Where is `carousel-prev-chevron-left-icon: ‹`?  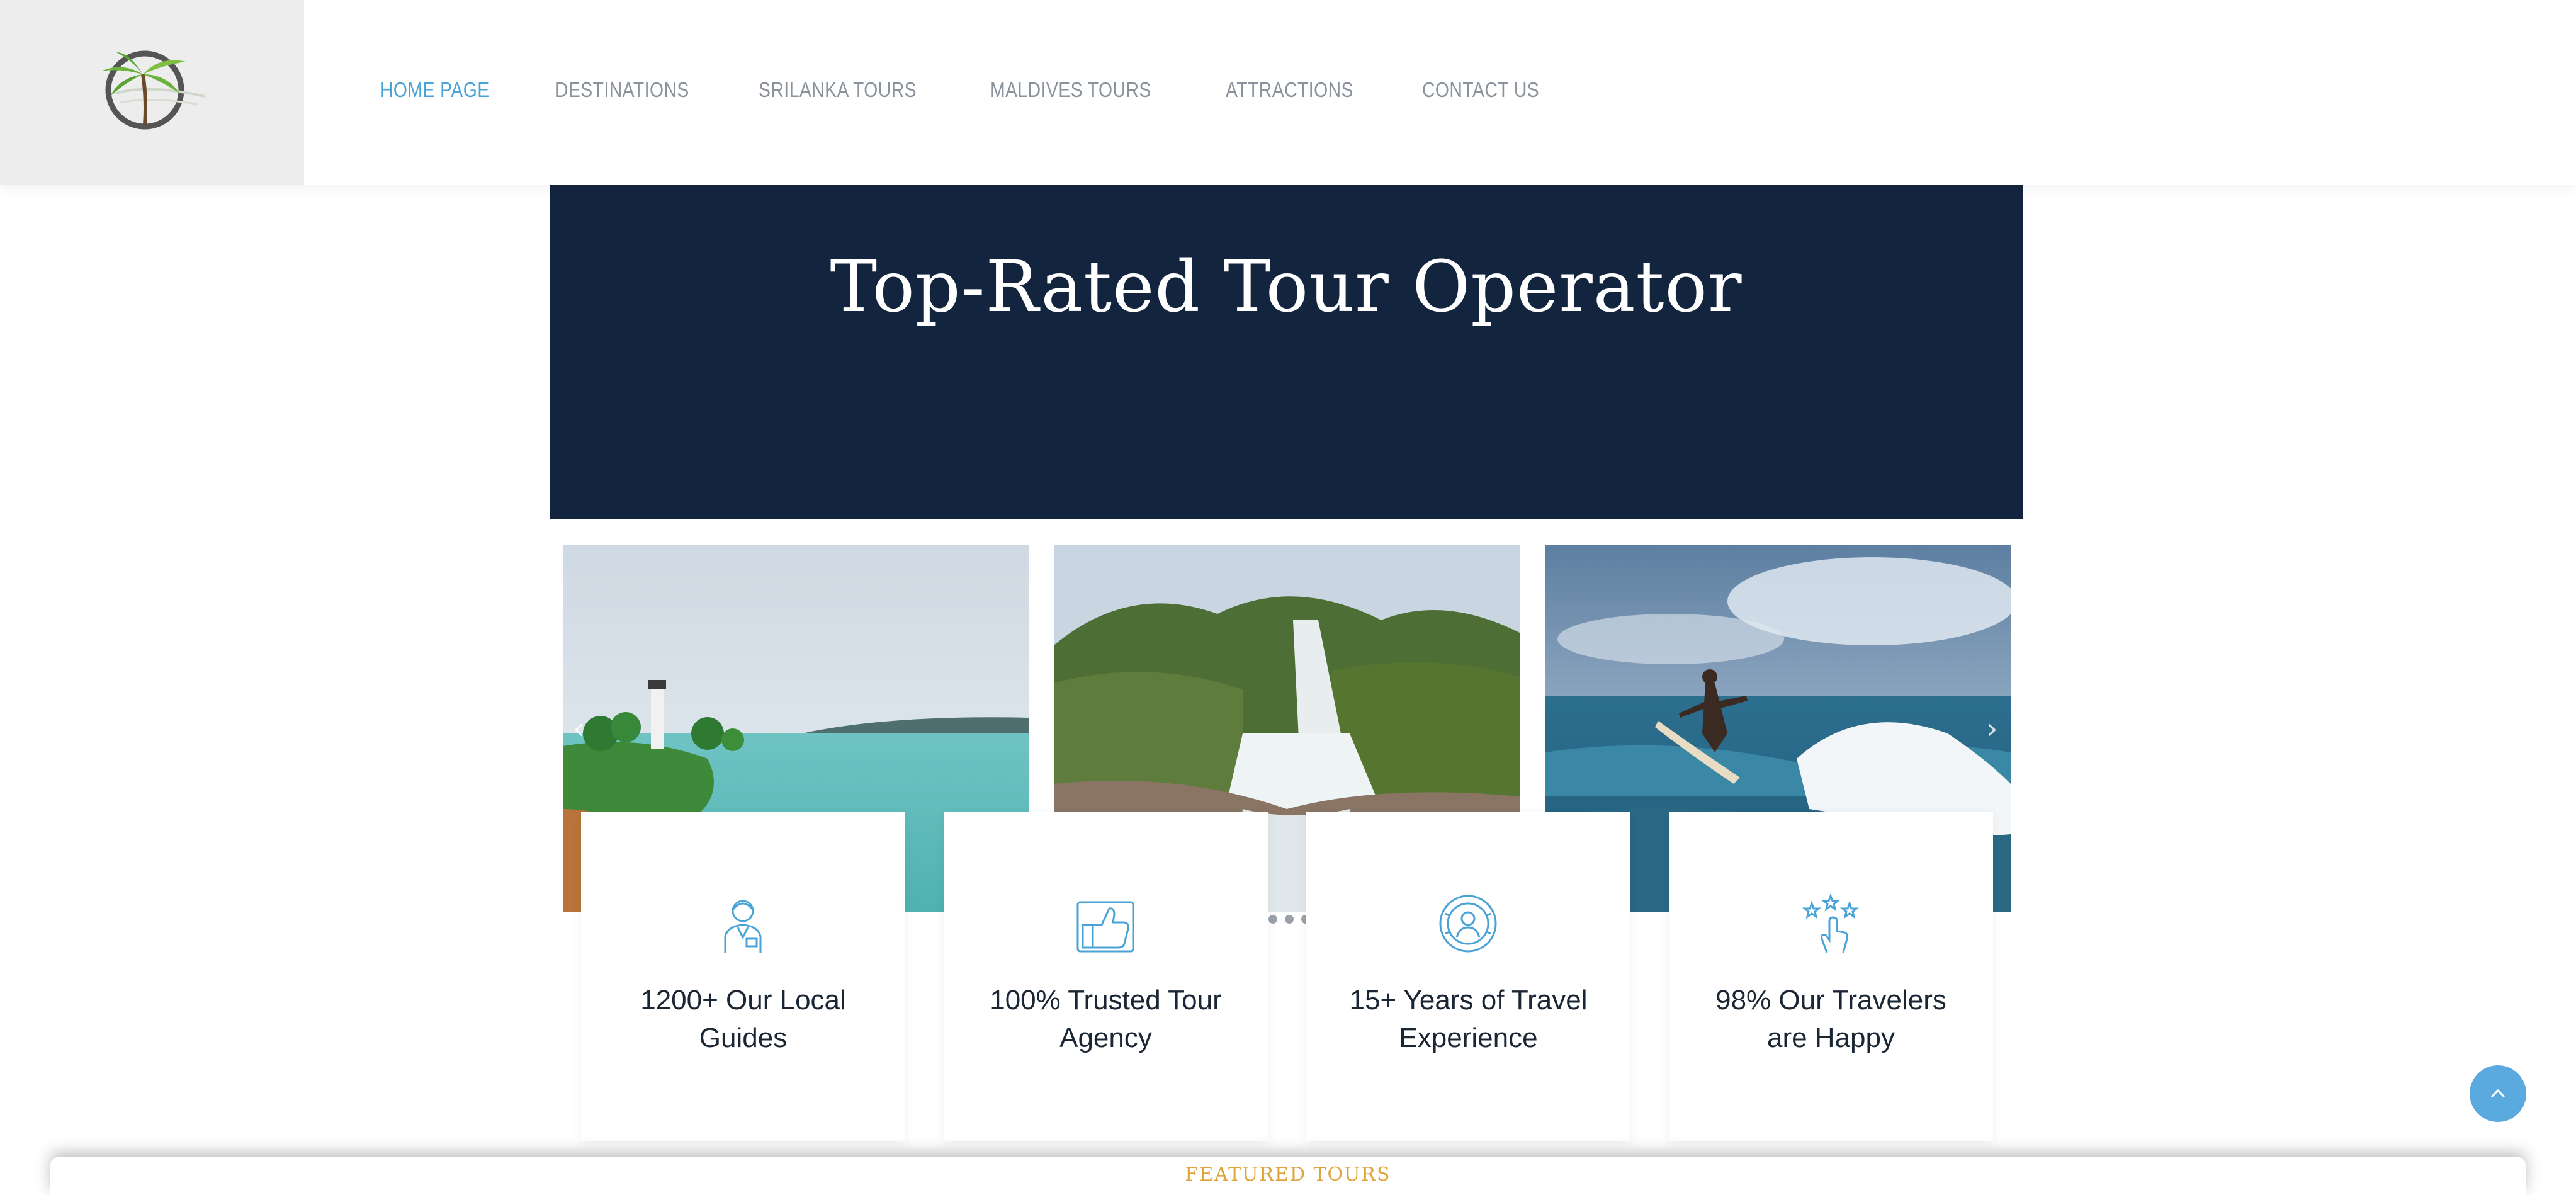
carousel-prev-chevron-left-icon: ‹ is located at coordinates (578, 728).